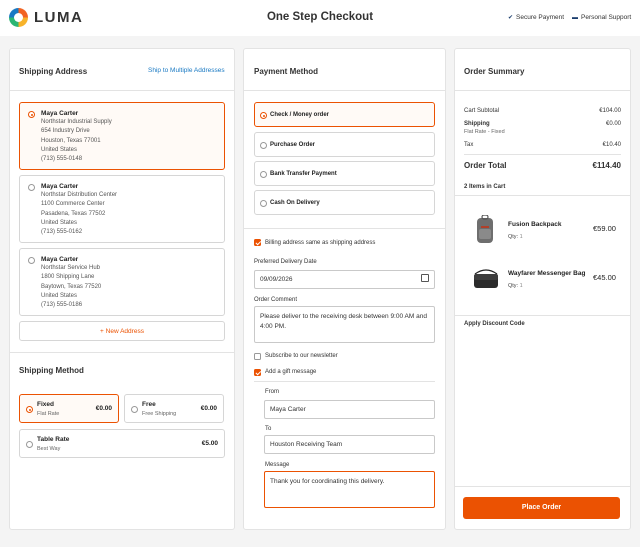 This screenshot has width=640, height=547. Describe the element at coordinates (604, 277) in the screenshot. I see `product-price: €45.00` at that location.